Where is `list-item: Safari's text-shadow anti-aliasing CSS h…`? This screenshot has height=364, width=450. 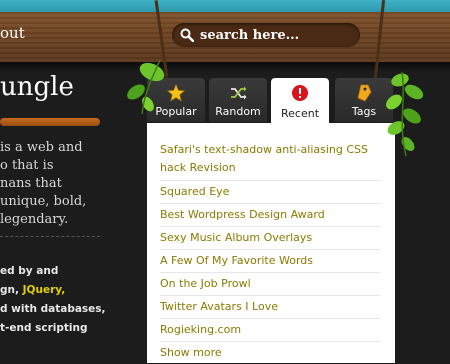
list-item: Safari's text-shadow anti-aliasing CSS h… is located at coordinates (270, 160).